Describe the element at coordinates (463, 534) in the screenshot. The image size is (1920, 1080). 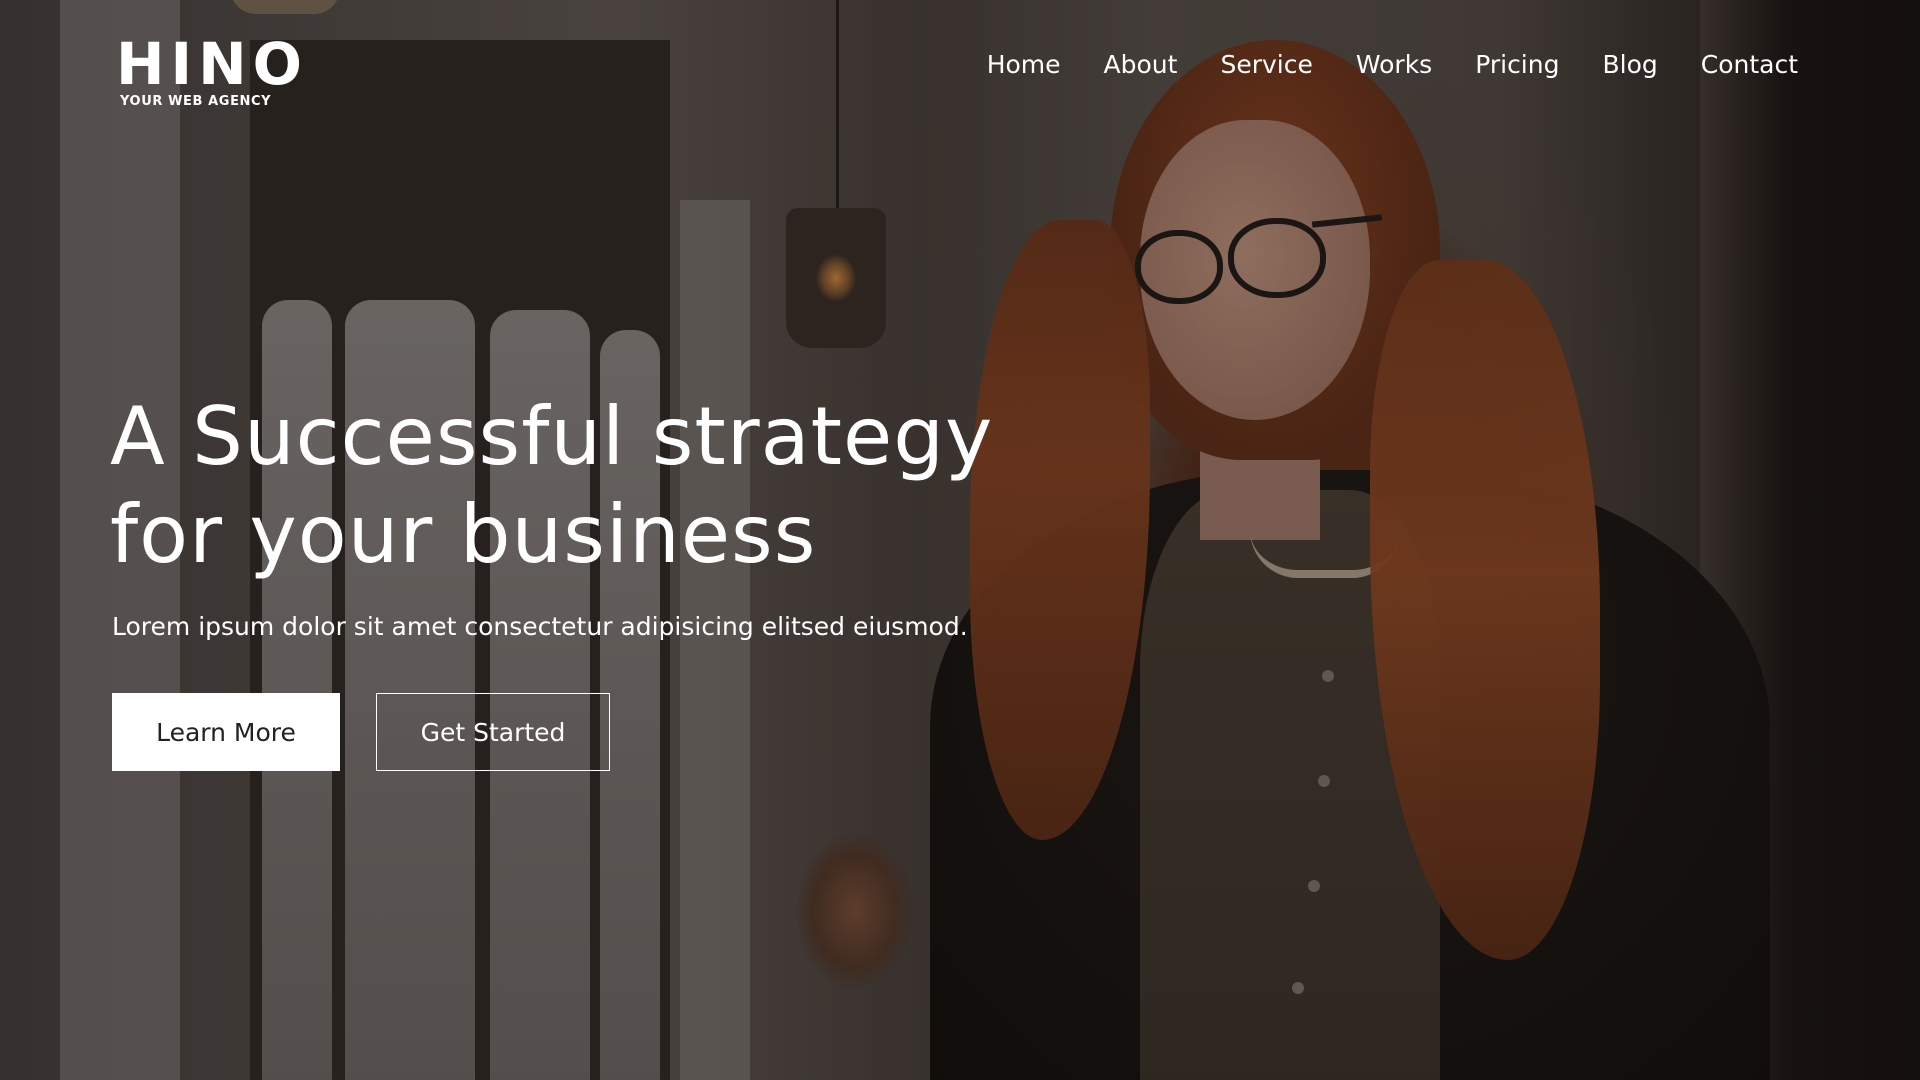
I see `hero-headline-line-2: for your business` at that location.